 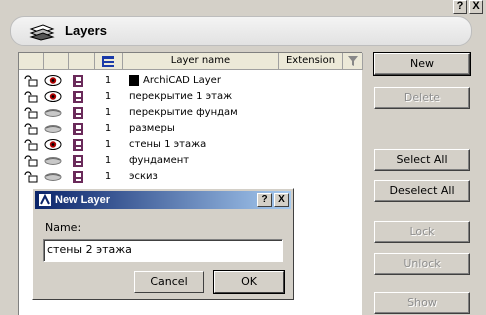 What do you see at coordinates (143, 176) in the screenshot?
I see `layer-name: эскиз` at bounding box center [143, 176].